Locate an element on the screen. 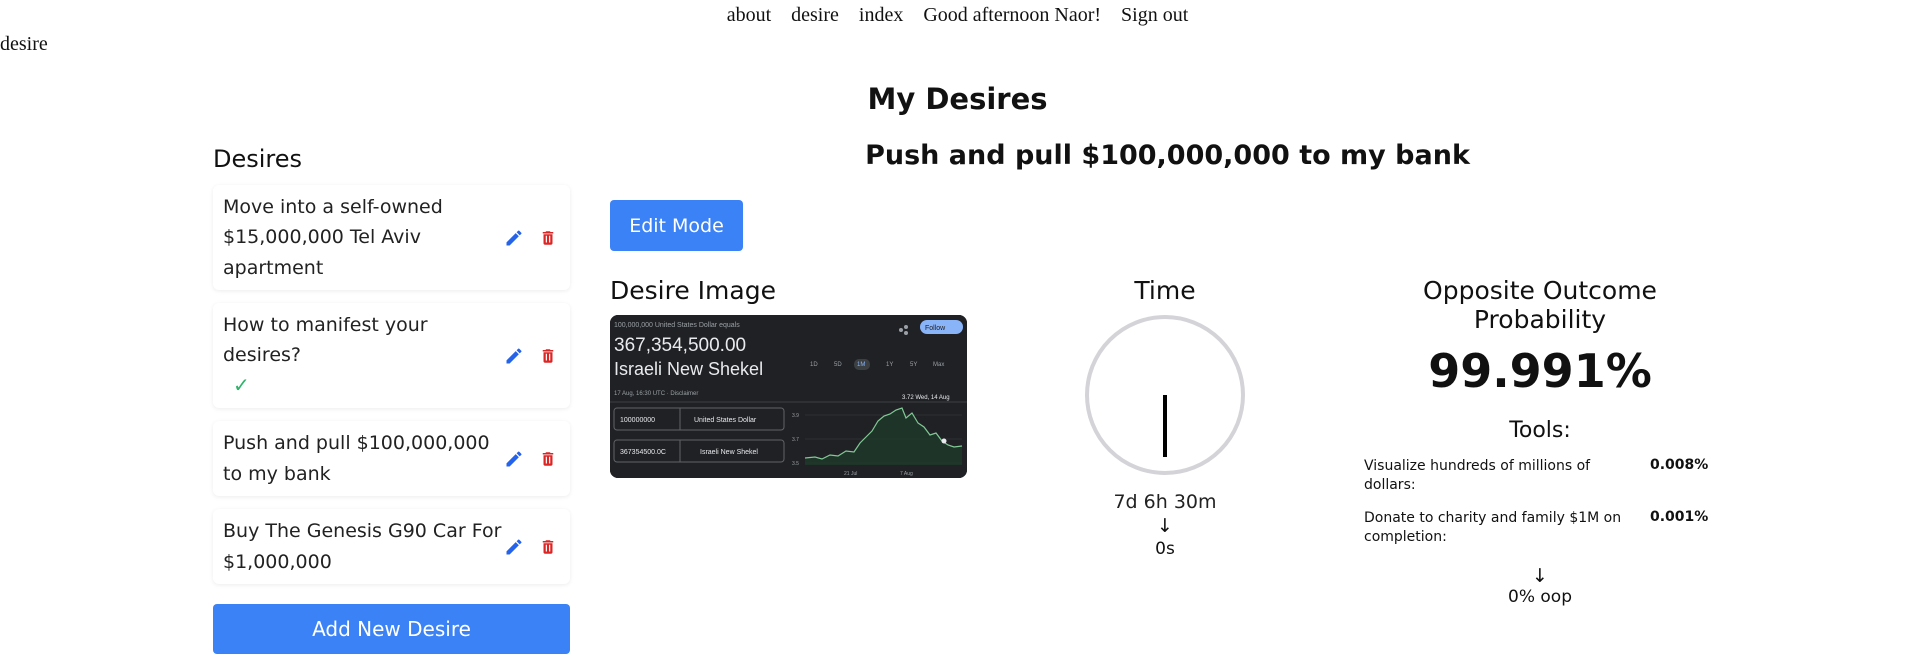 The width and height of the screenshot is (1915, 661). clock-dial is located at coordinates (1165, 395).